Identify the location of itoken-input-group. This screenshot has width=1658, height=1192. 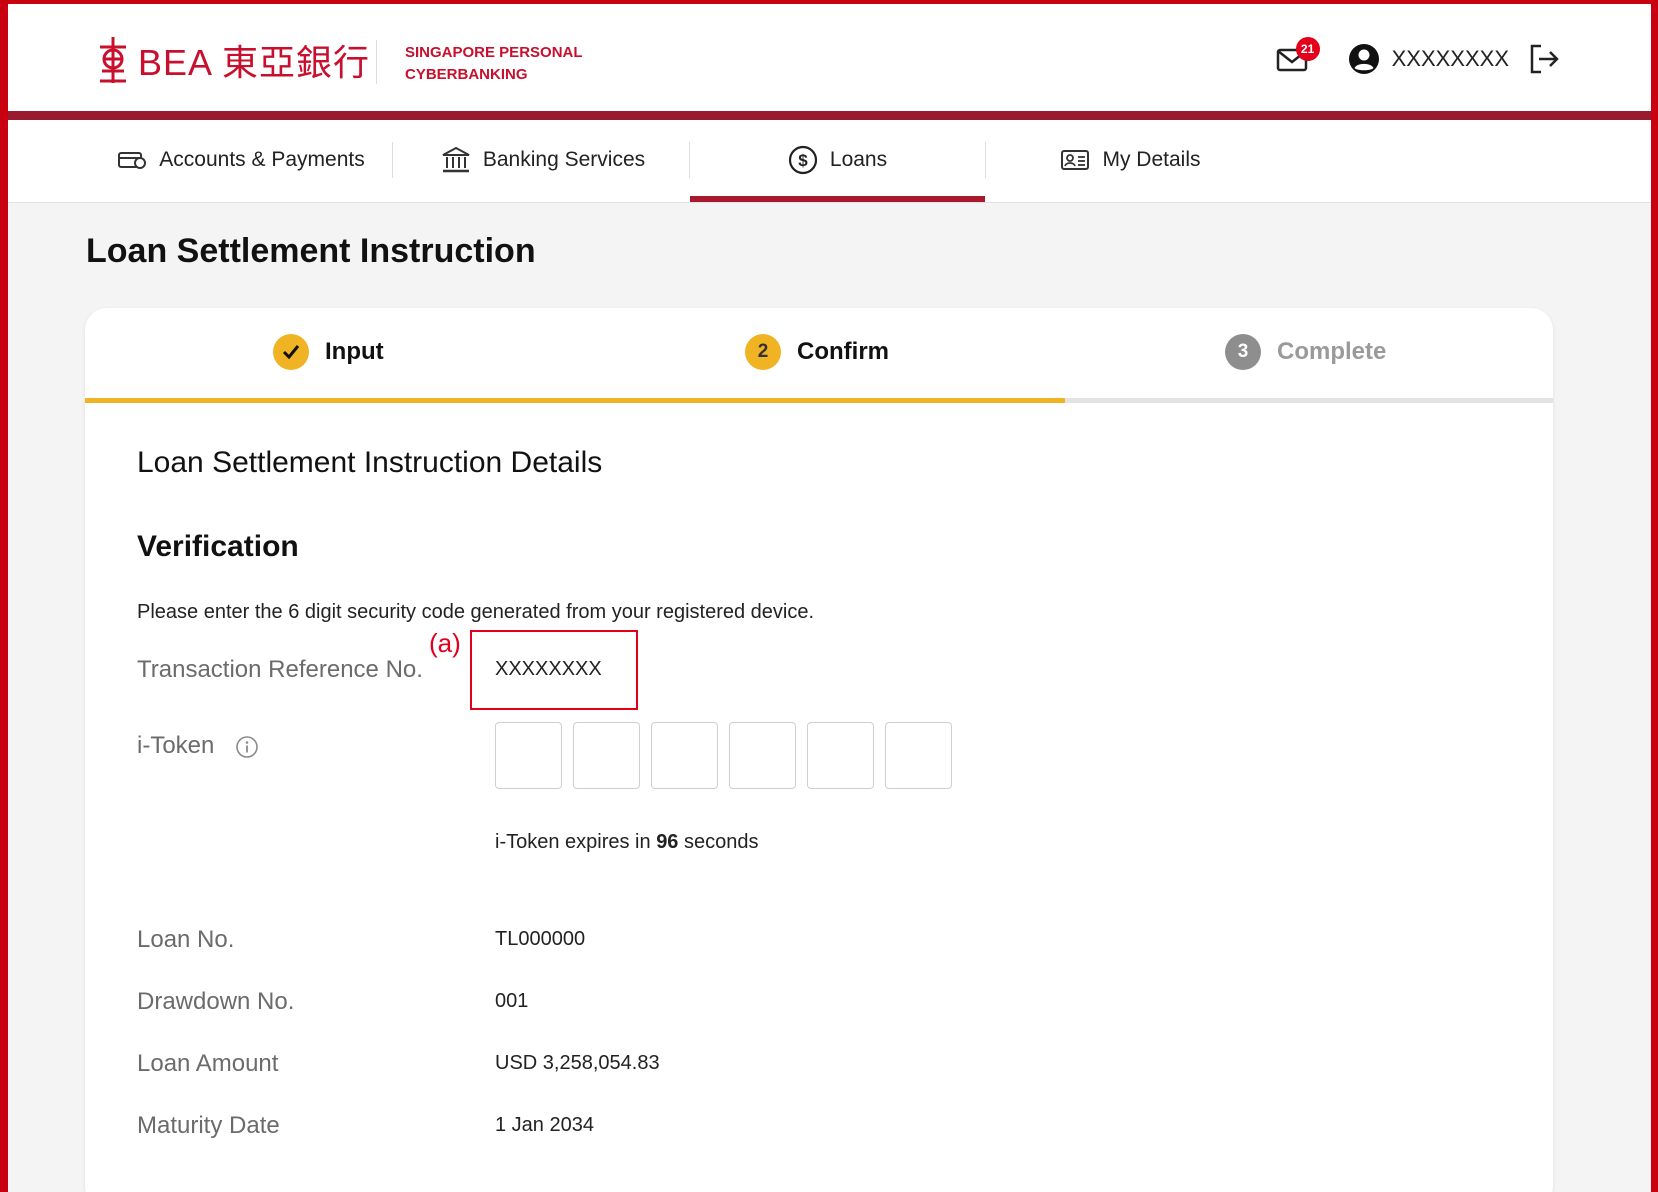
(729, 755).